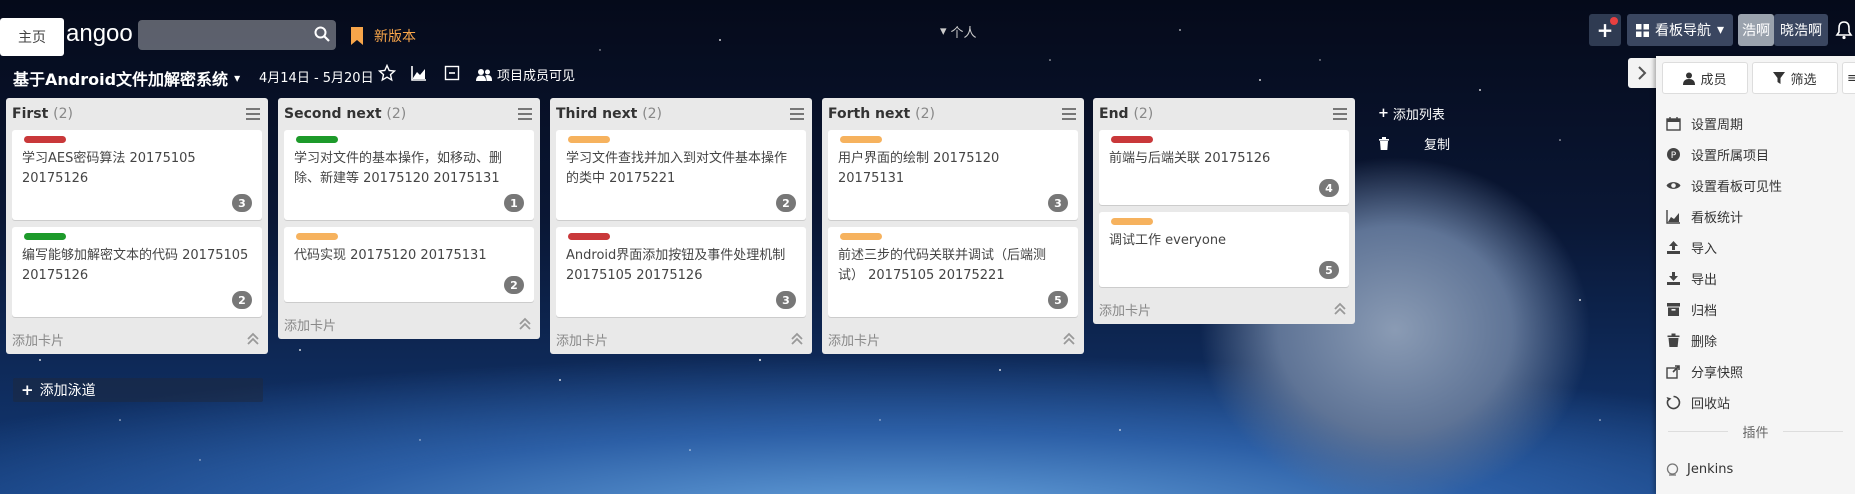 The width and height of the screenshot is (1855, 494). What do you see at coordinates (1755, 247) in the screenshot?
I see `panel-menu-item: 导入` at bounding box center [1755, 247].